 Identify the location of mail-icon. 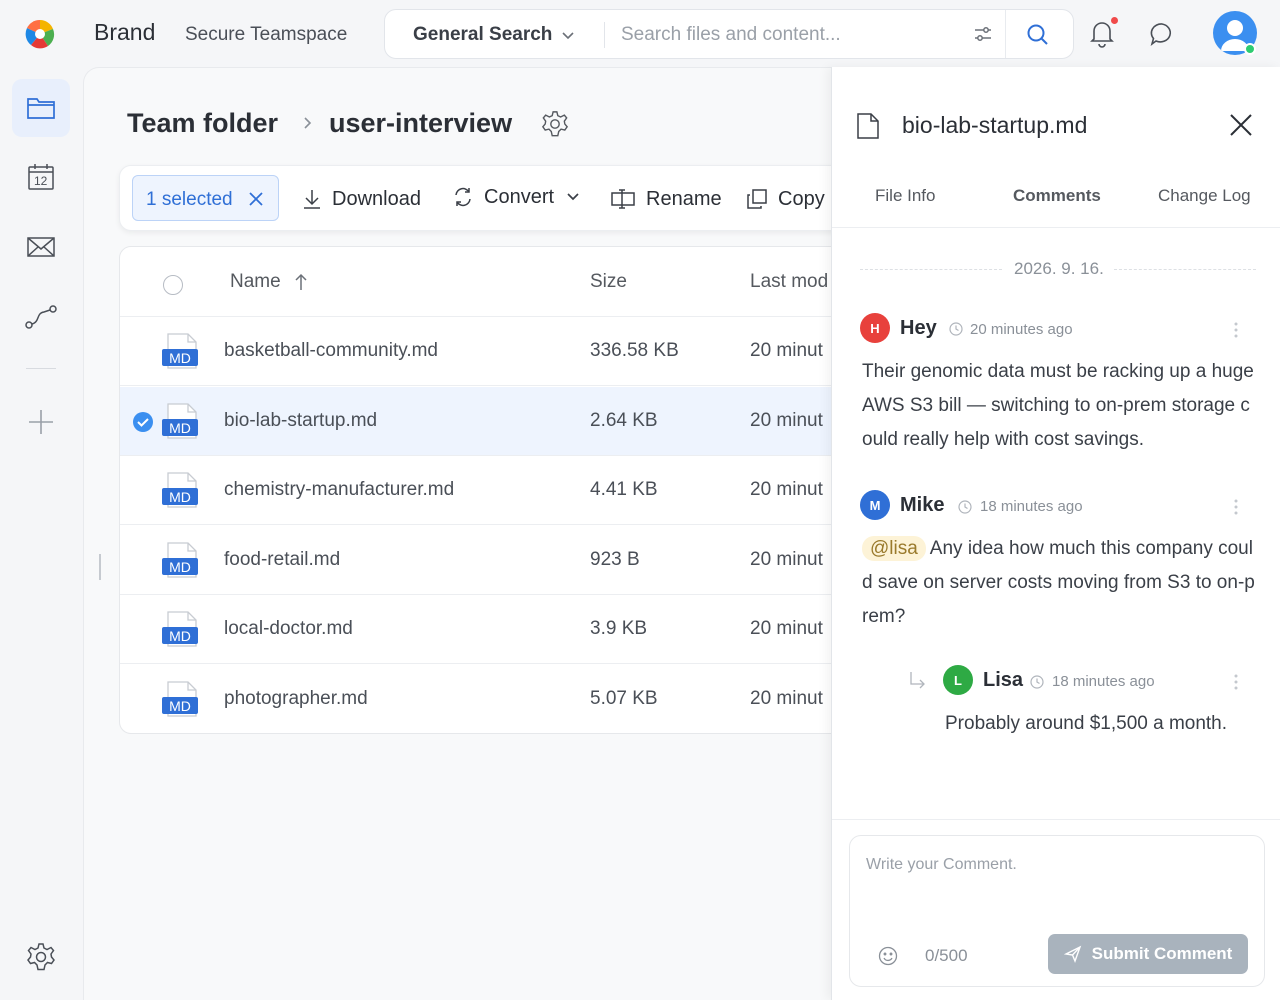
(41, 247).